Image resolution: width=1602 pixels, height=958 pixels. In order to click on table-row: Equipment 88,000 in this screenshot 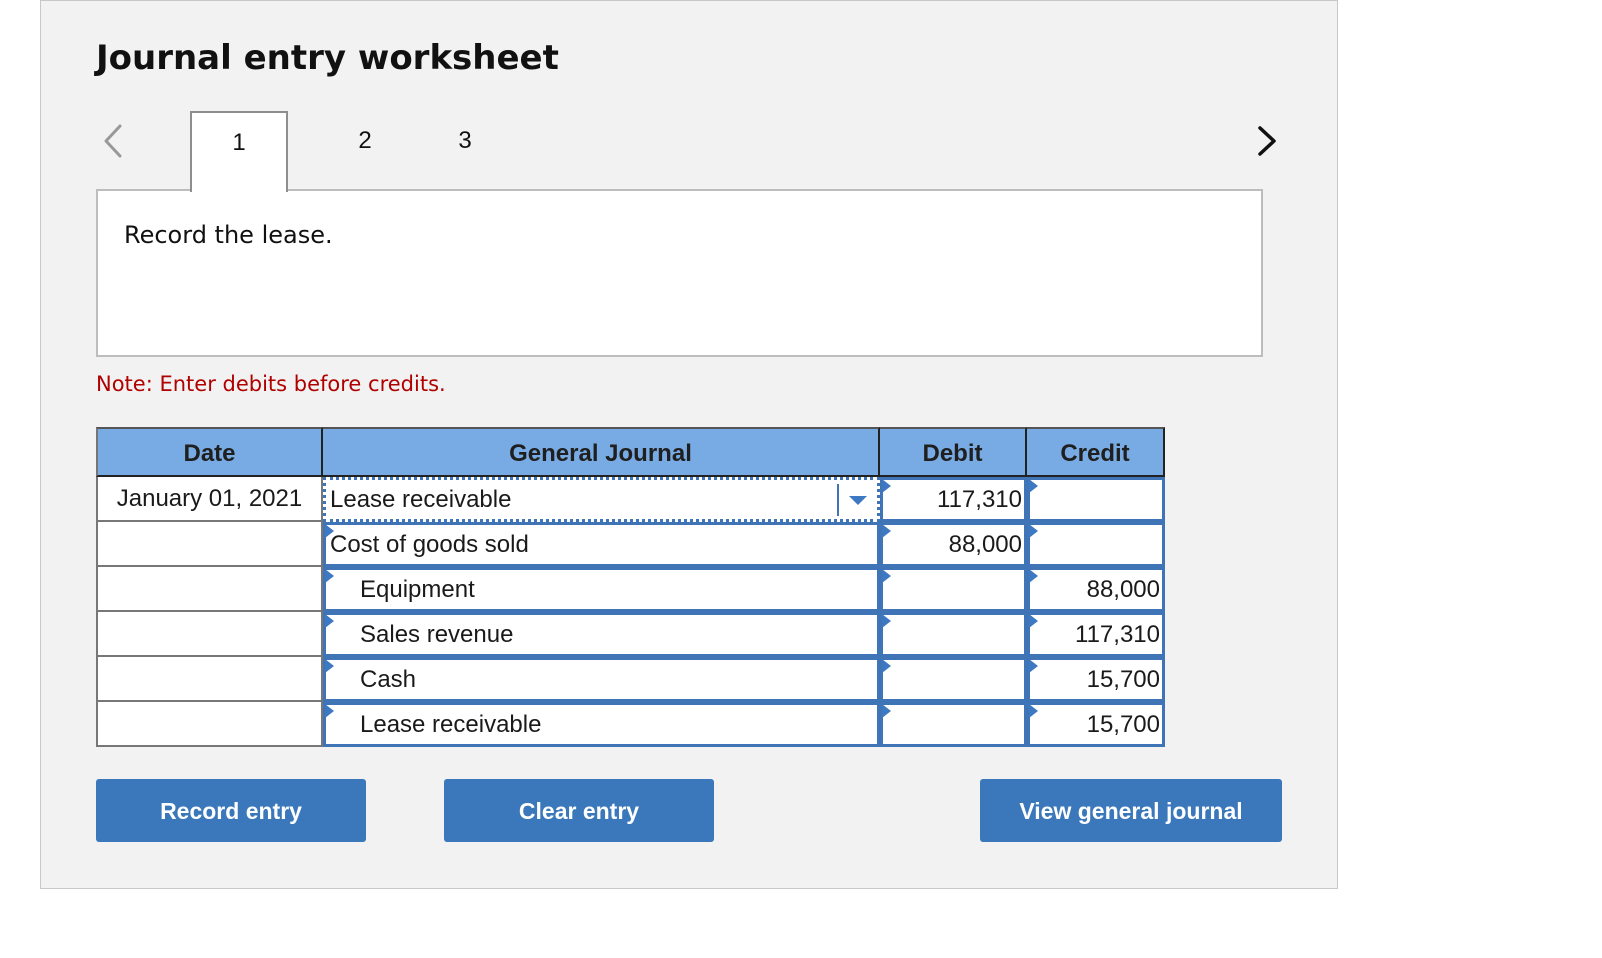, I will do `click(630, 589)`.